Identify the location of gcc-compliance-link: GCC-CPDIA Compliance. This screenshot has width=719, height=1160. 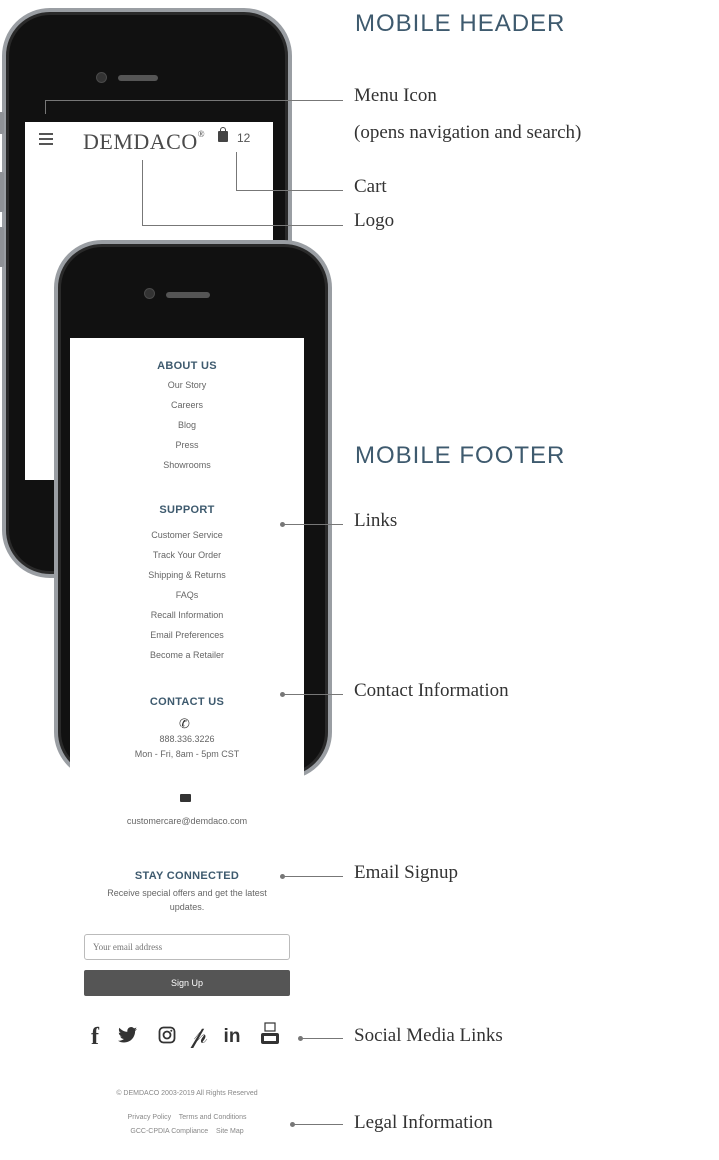
(169, 1131).